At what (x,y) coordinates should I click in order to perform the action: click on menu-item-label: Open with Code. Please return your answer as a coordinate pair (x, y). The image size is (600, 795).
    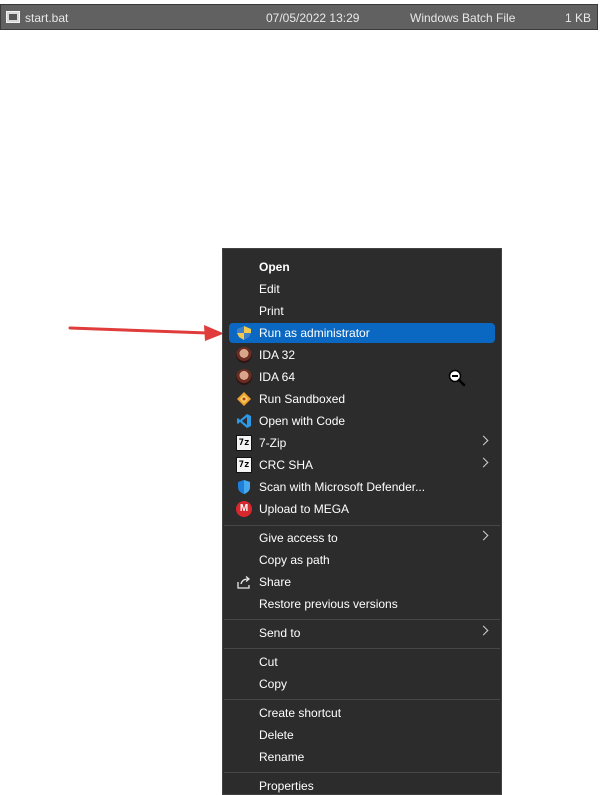
    Looking at the image, I should click on (302, 421).